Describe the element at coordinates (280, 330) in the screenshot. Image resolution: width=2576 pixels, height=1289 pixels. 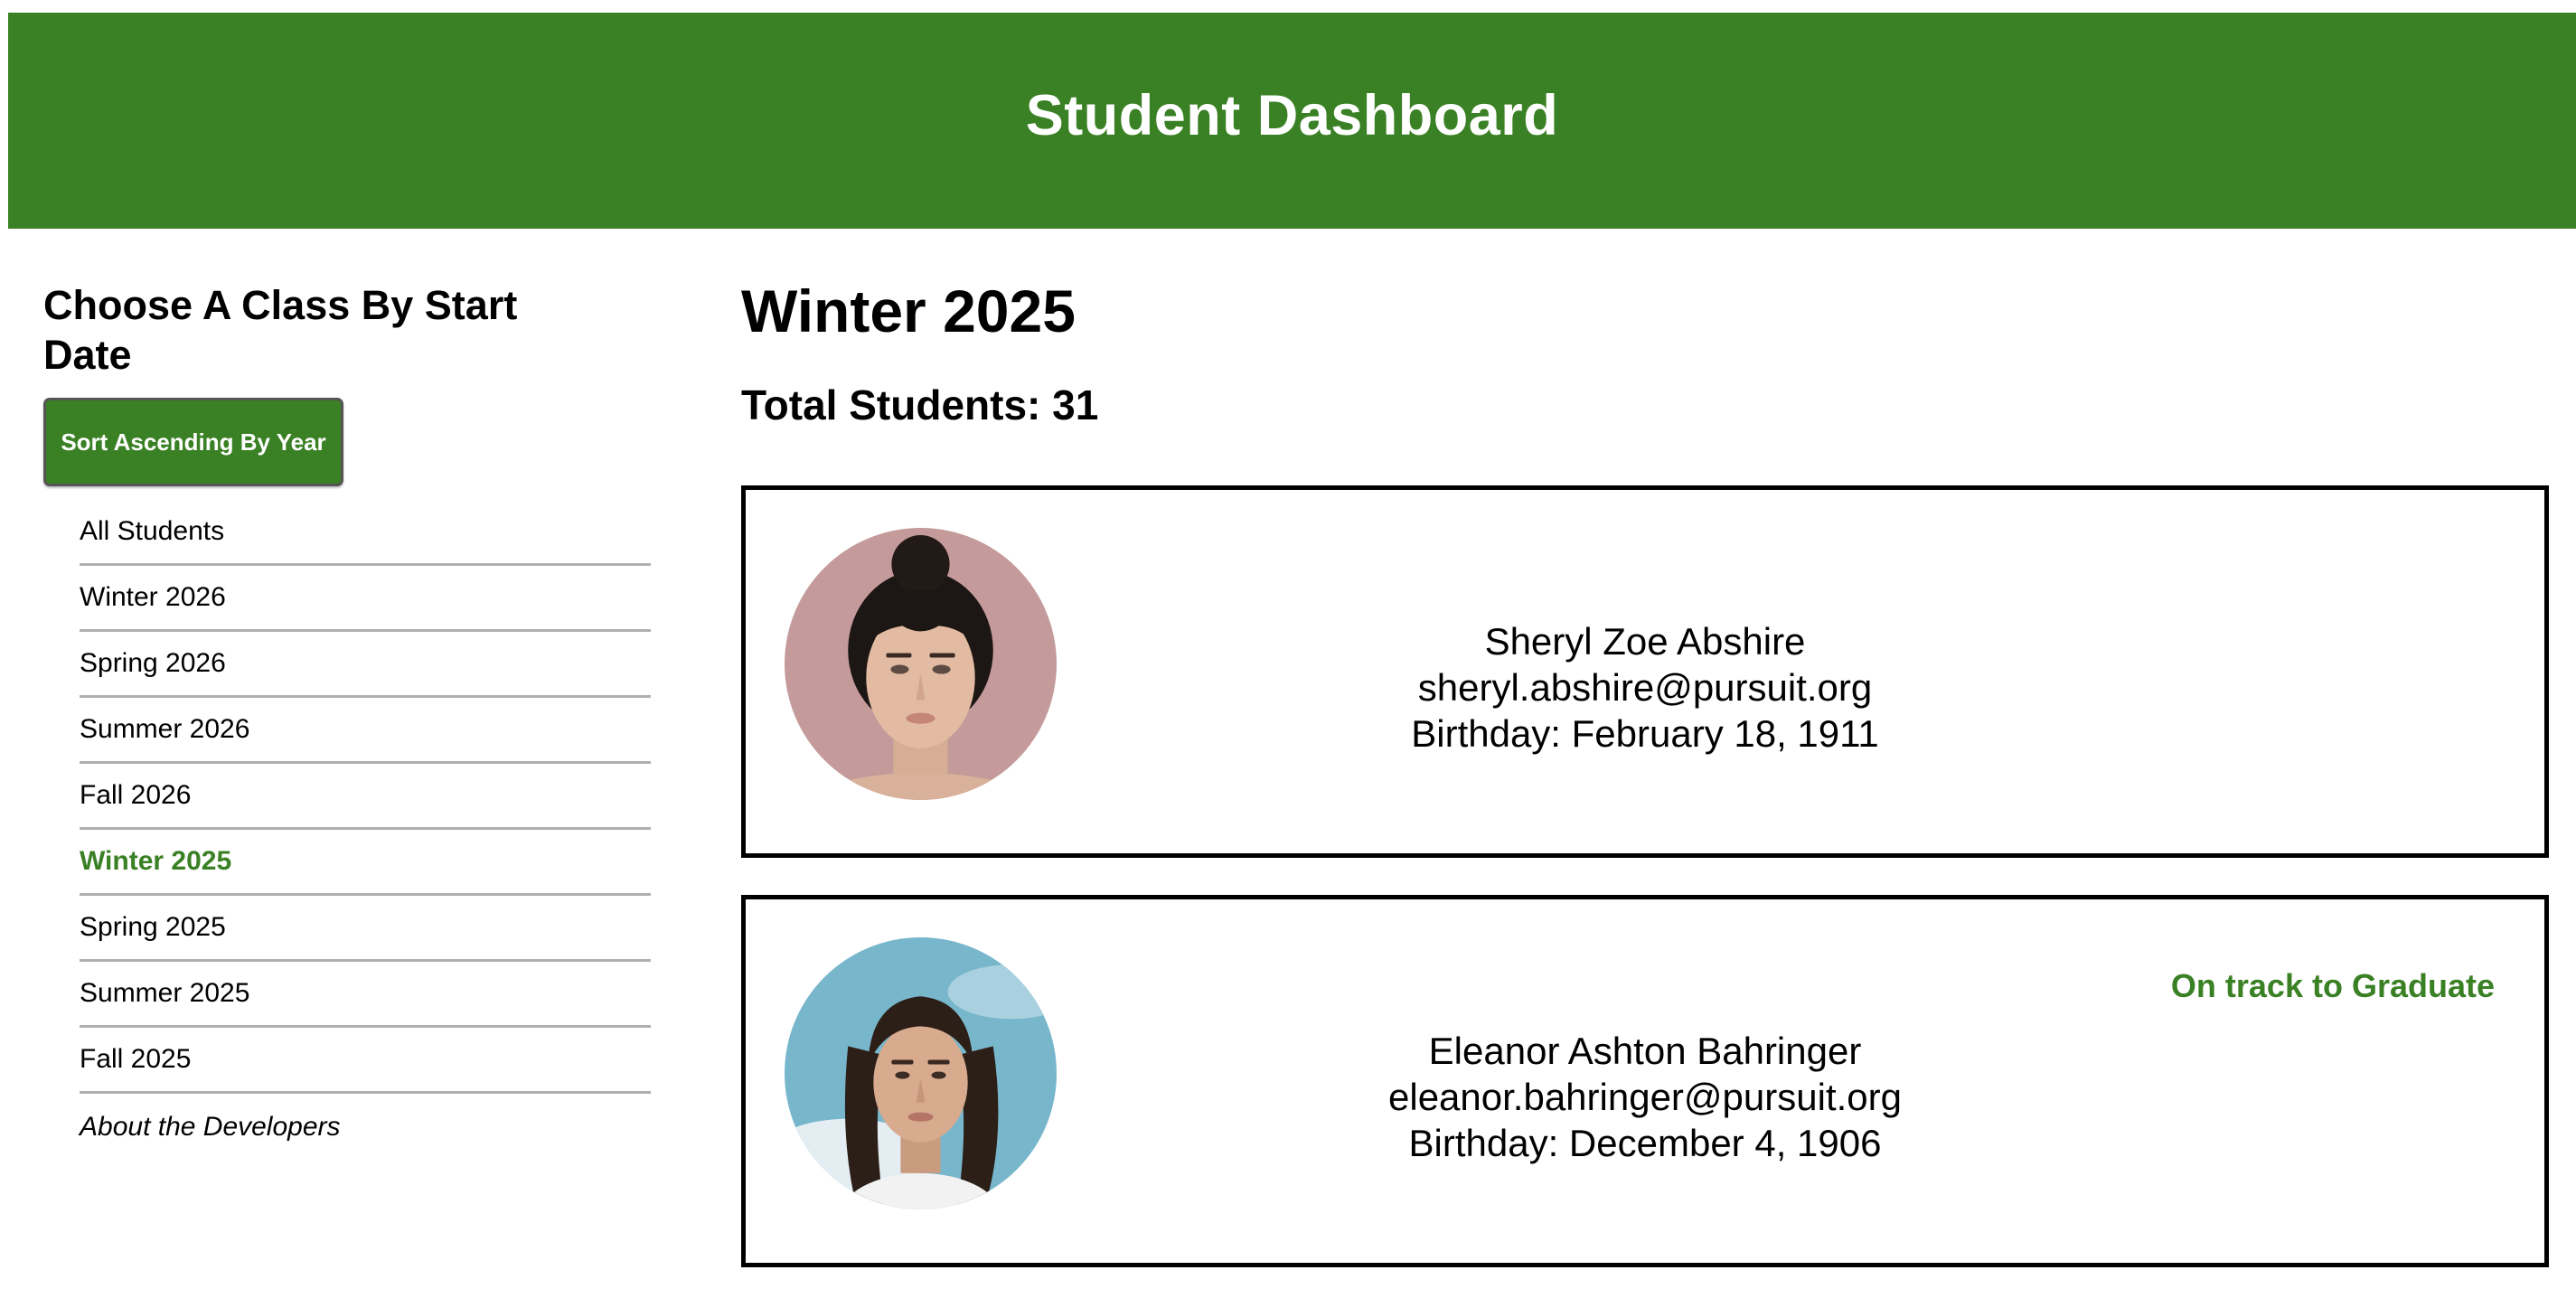
I see `sidebar-heading: Choose A Class By Start Date` at that location.